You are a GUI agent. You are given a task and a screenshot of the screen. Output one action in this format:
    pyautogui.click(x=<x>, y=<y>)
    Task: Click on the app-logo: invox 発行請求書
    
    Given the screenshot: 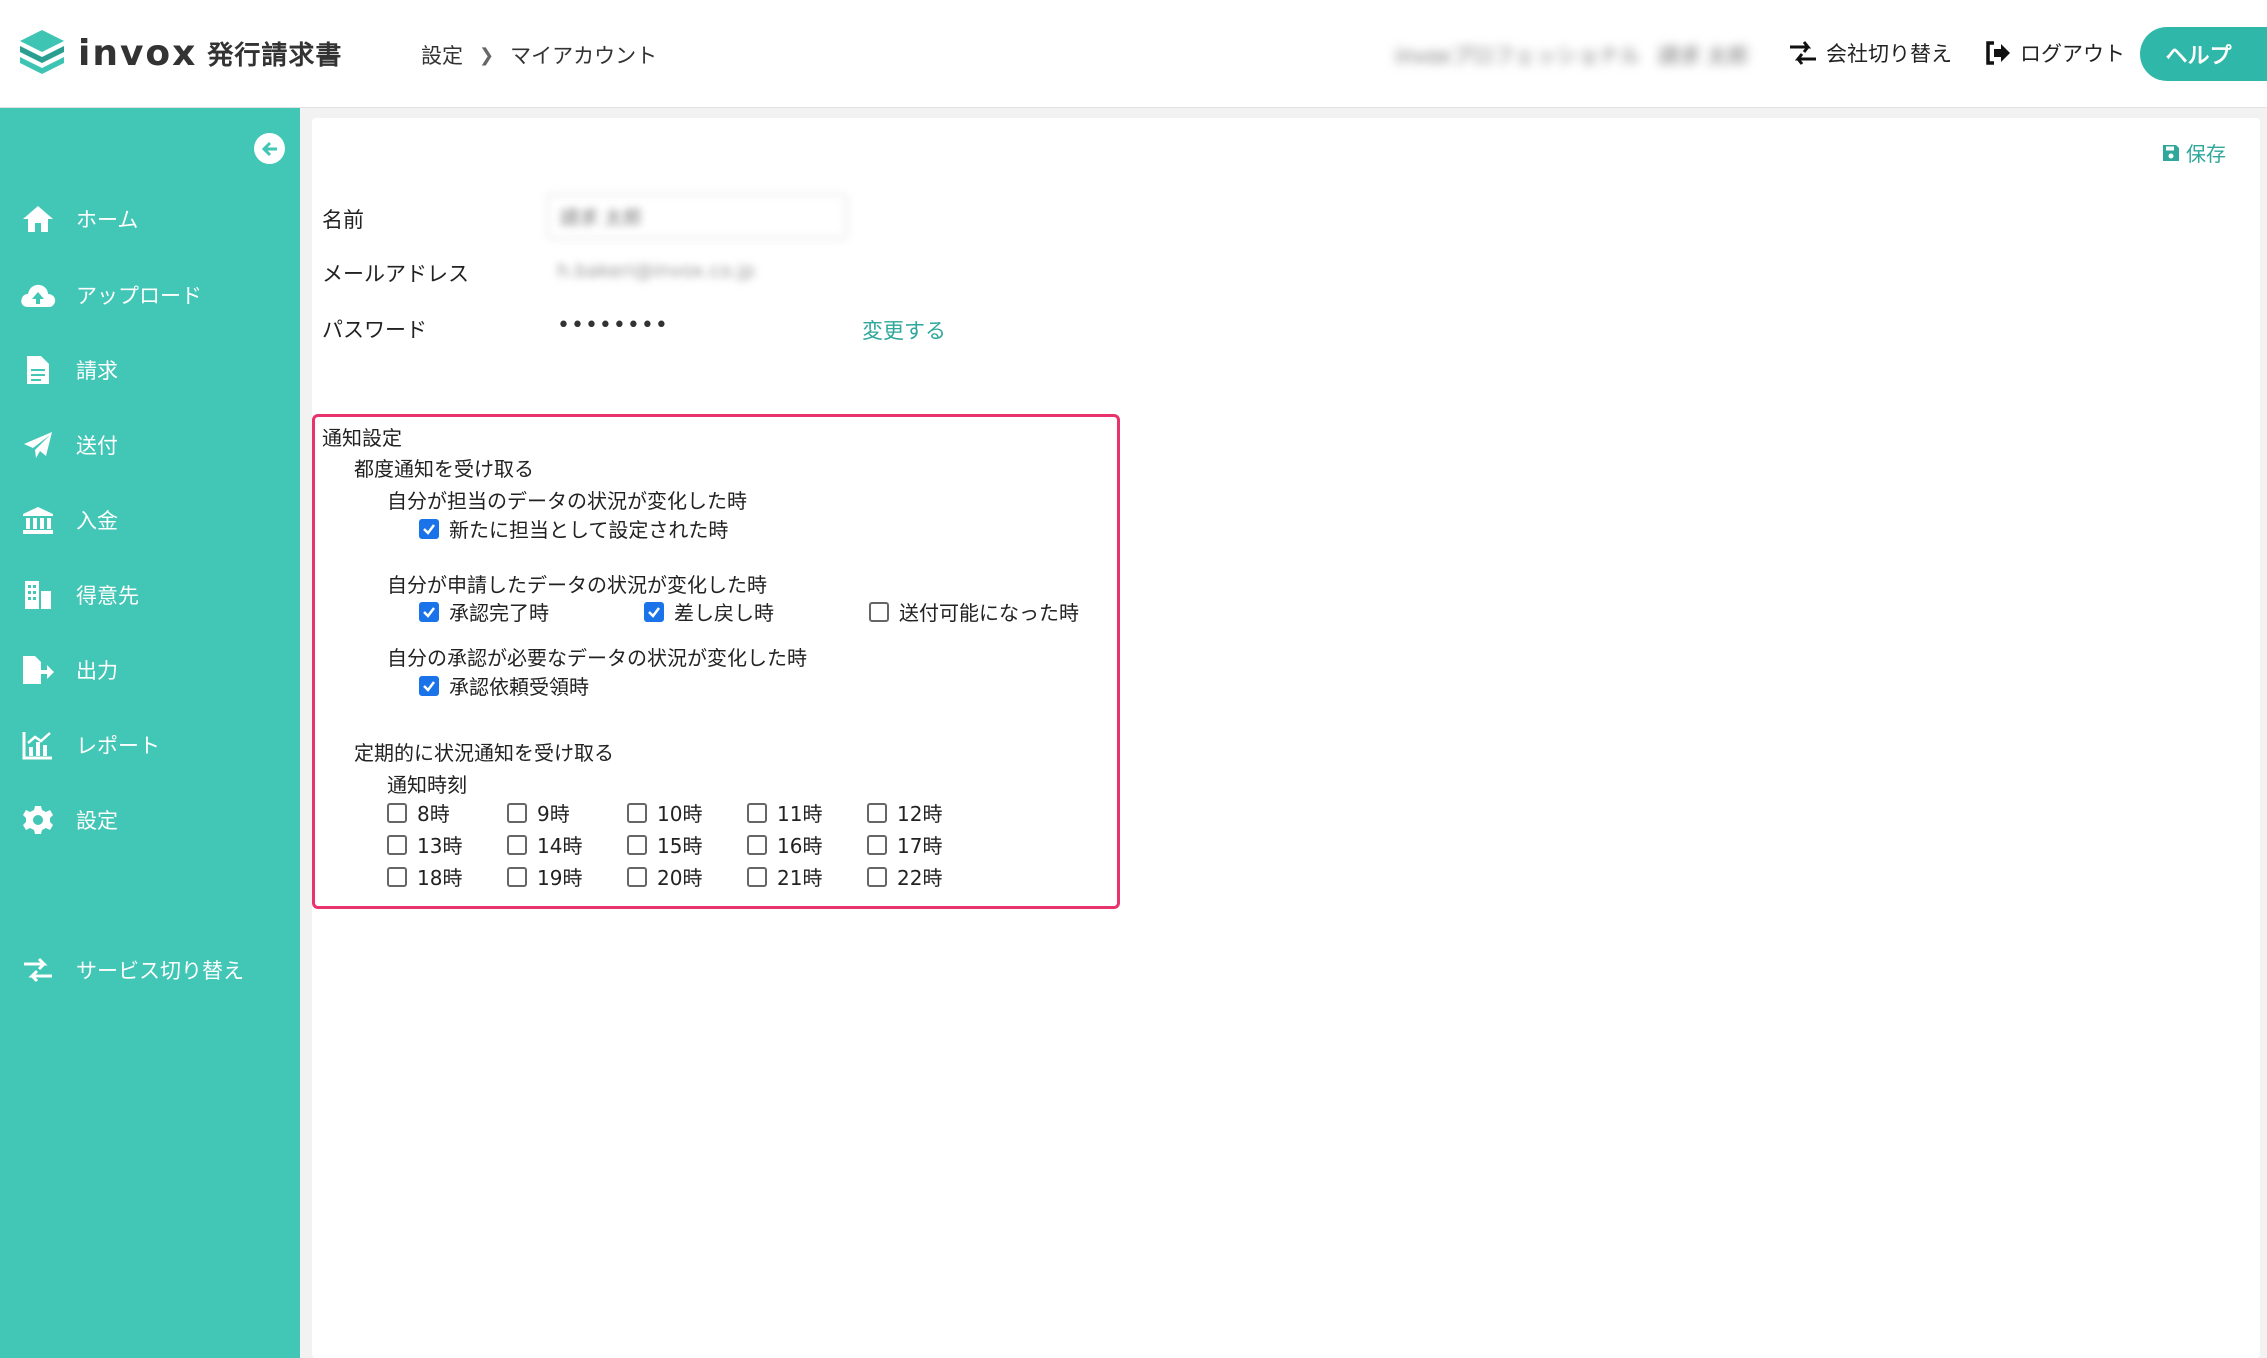 What is the action you would take?
    pyautogui.click(x=180, y=53)
    